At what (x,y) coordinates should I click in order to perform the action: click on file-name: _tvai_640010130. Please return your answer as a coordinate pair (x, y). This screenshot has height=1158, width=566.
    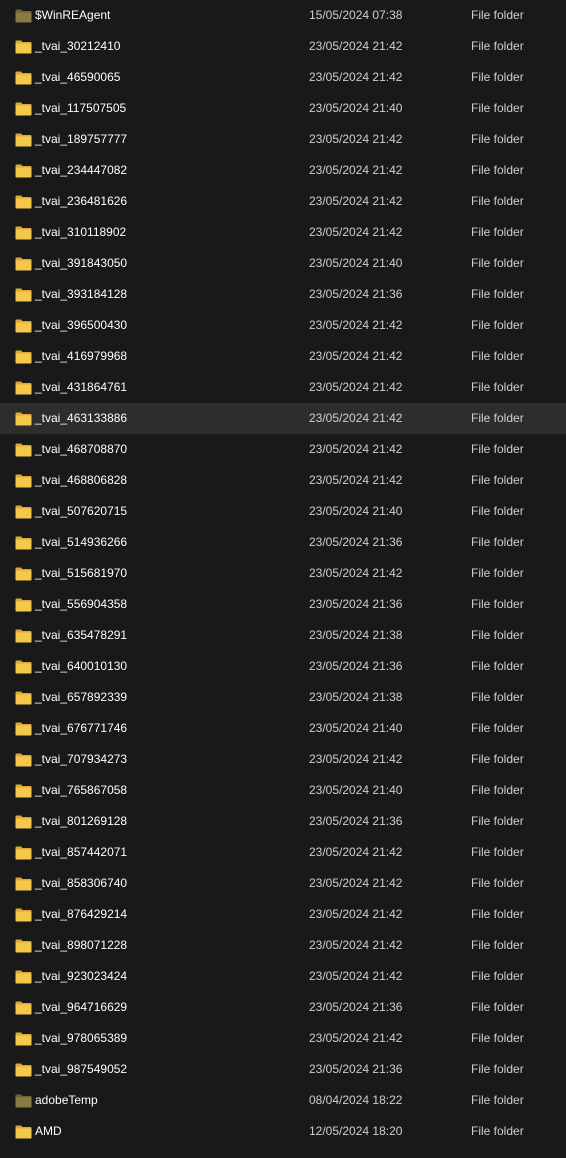
    Looking at the image, I should click on (81, 666).